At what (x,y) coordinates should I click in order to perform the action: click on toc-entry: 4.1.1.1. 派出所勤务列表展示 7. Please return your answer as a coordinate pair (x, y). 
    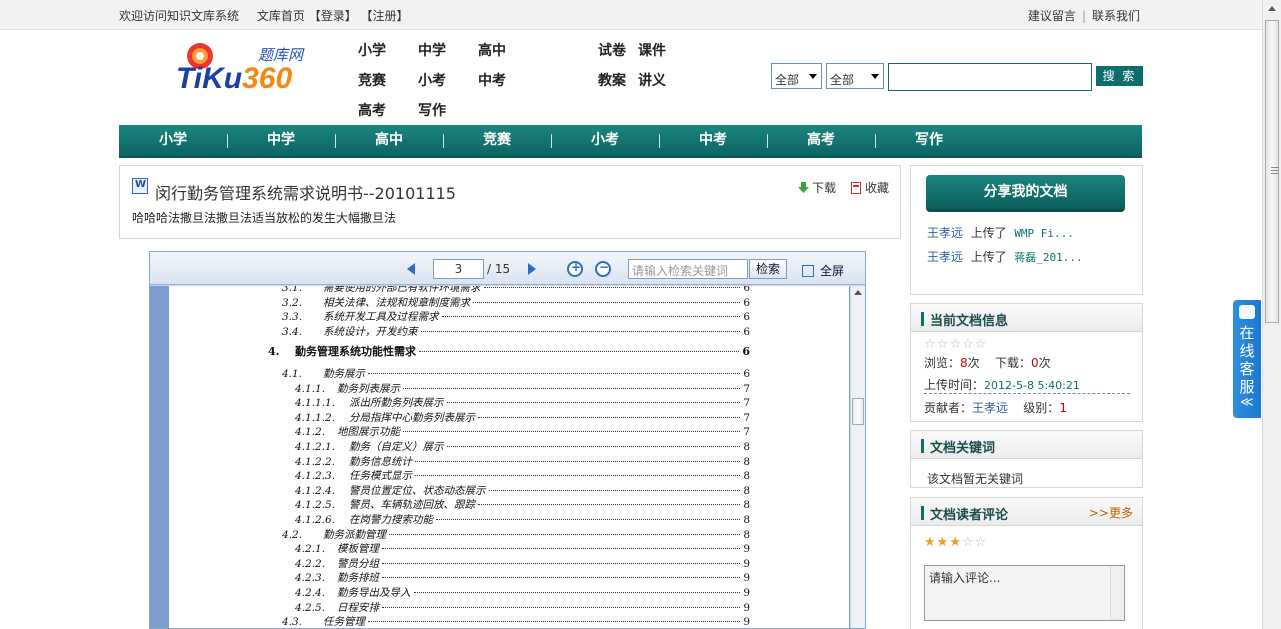
    Looking at the image, I should click on (522, 402).